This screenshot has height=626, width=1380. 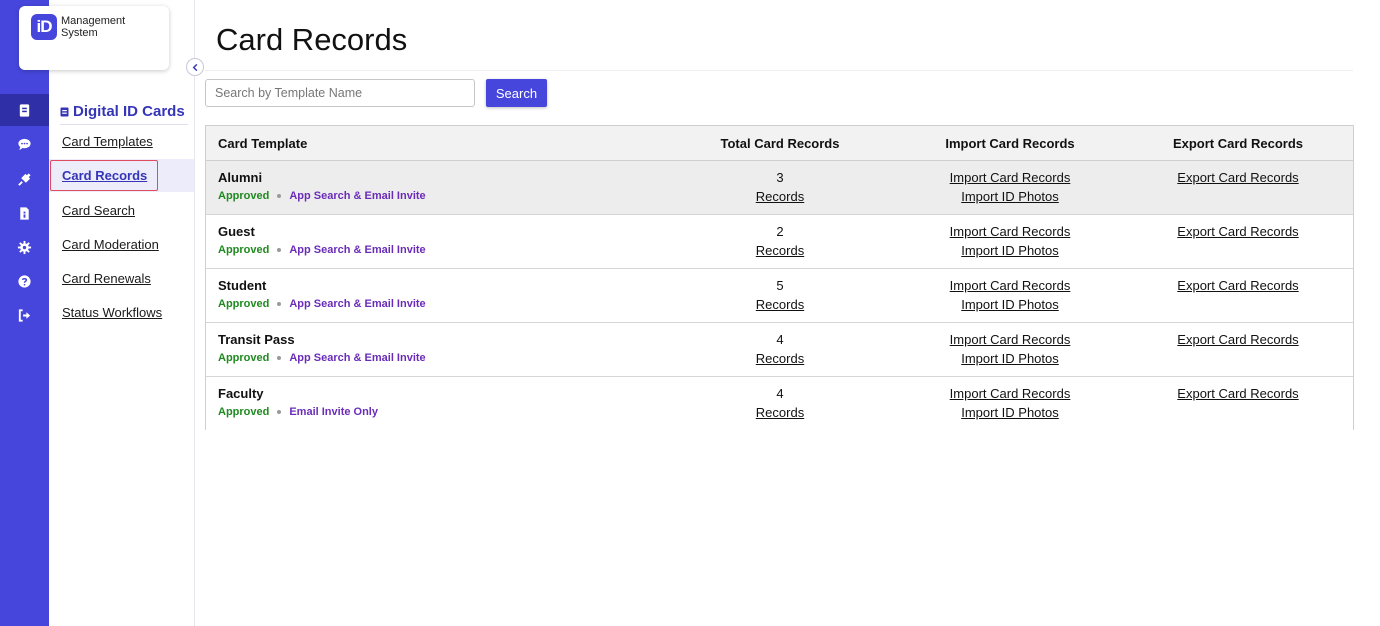 I want to click on total-records-cell: 5 Records, so click(x=780, y=295).